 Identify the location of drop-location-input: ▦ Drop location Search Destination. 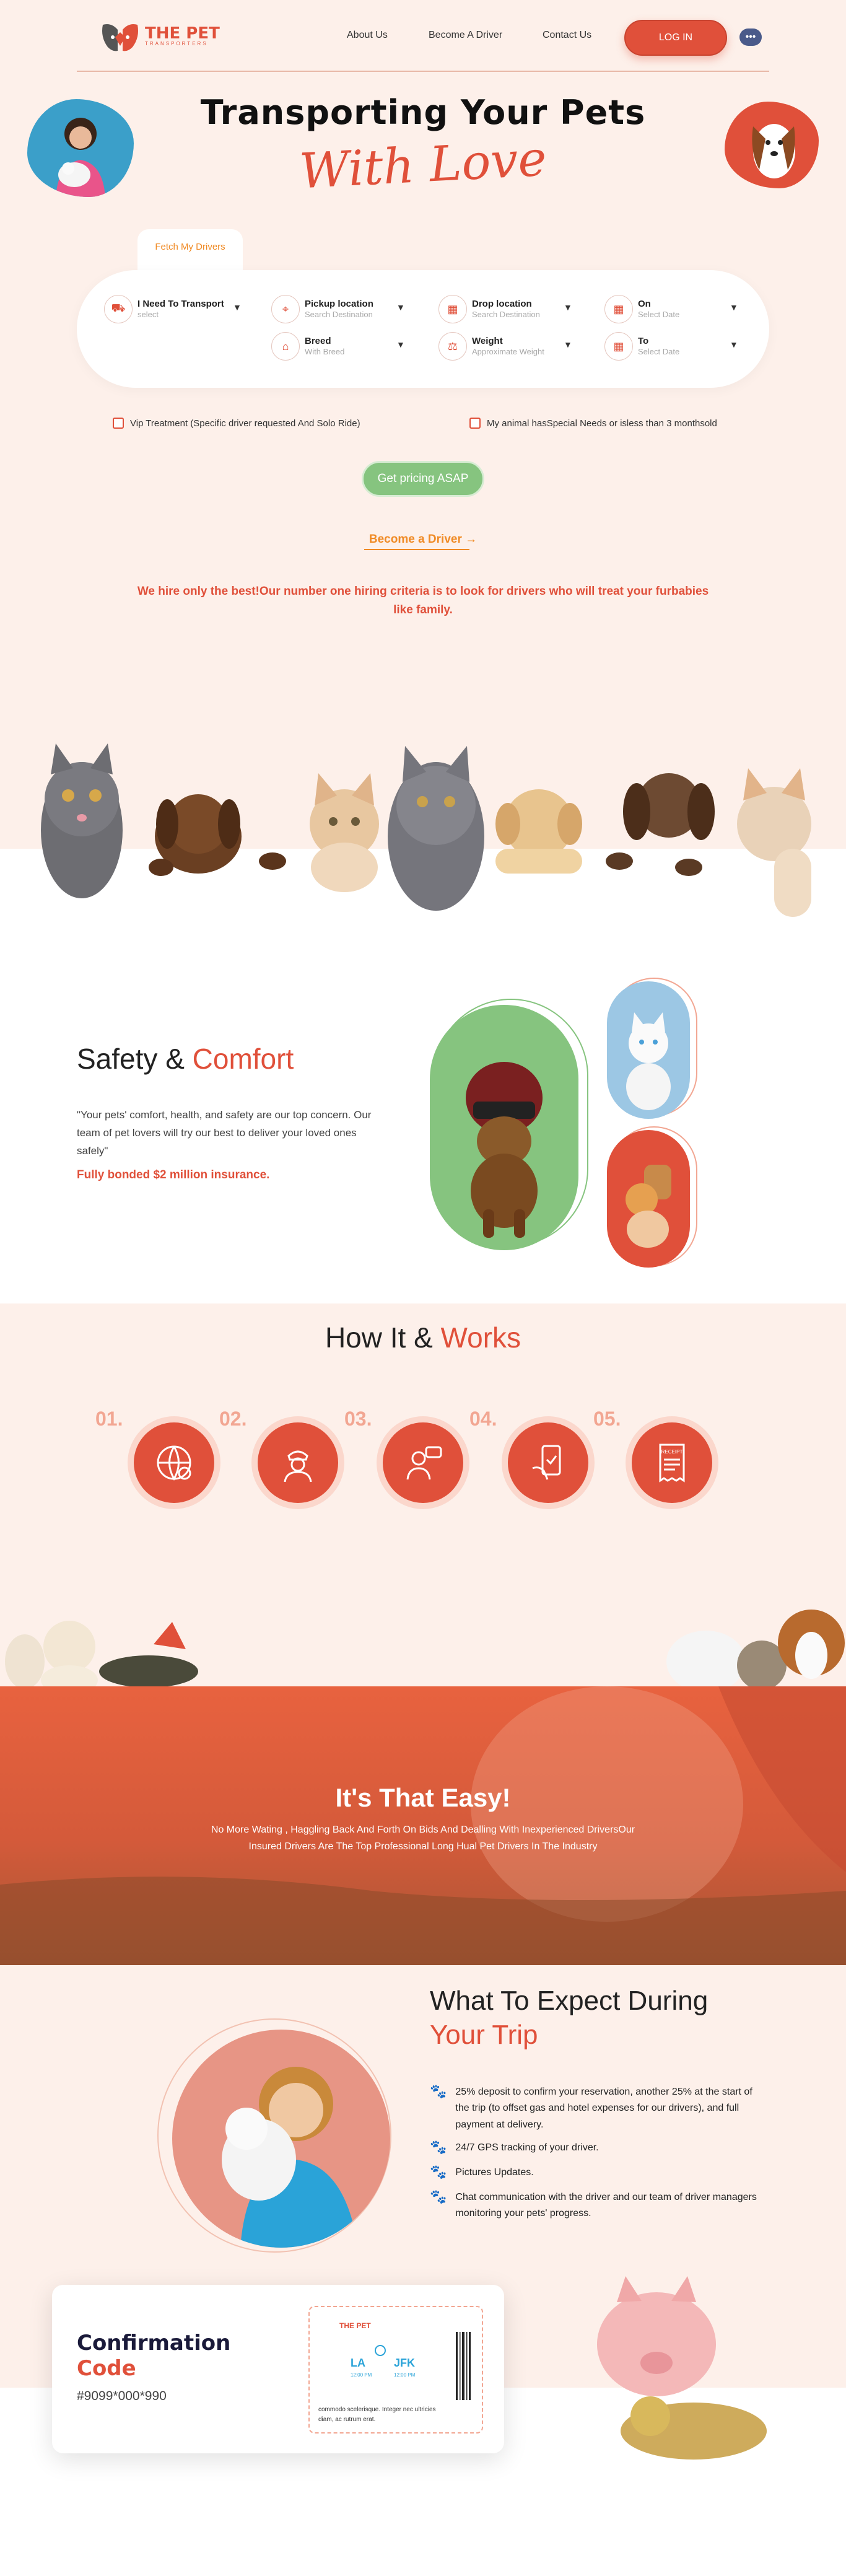
(489, 309).